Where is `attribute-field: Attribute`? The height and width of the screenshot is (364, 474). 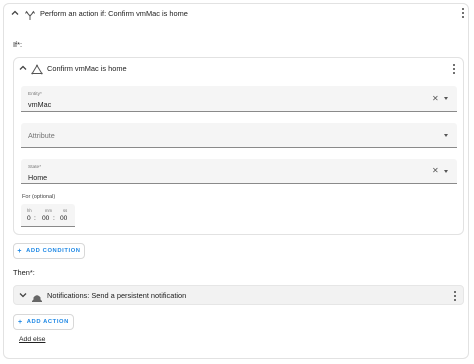 attribute-field: Attribute is located at coordinates (239, 135).